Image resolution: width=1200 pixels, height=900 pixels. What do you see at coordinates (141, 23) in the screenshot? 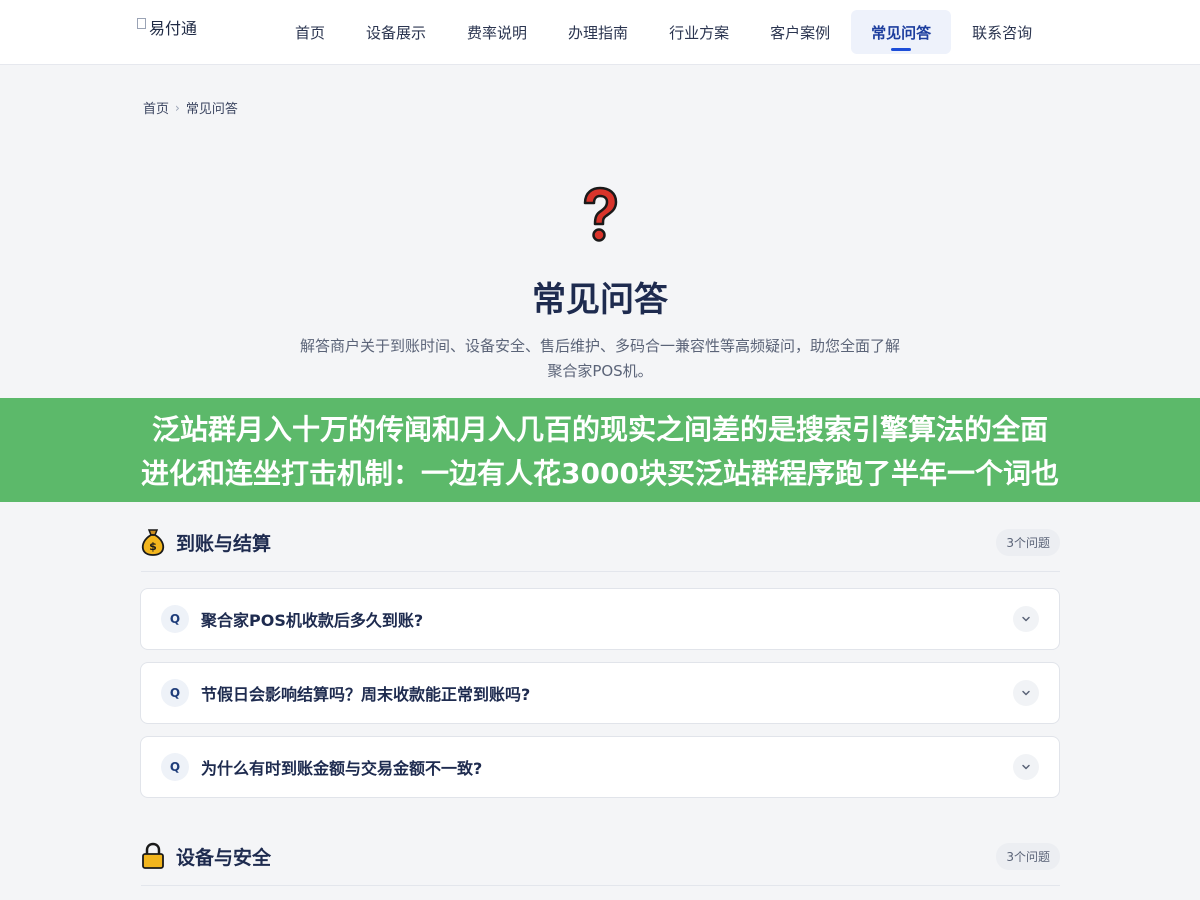
I see `broken-image-icon` at bounding box center [141, 23].